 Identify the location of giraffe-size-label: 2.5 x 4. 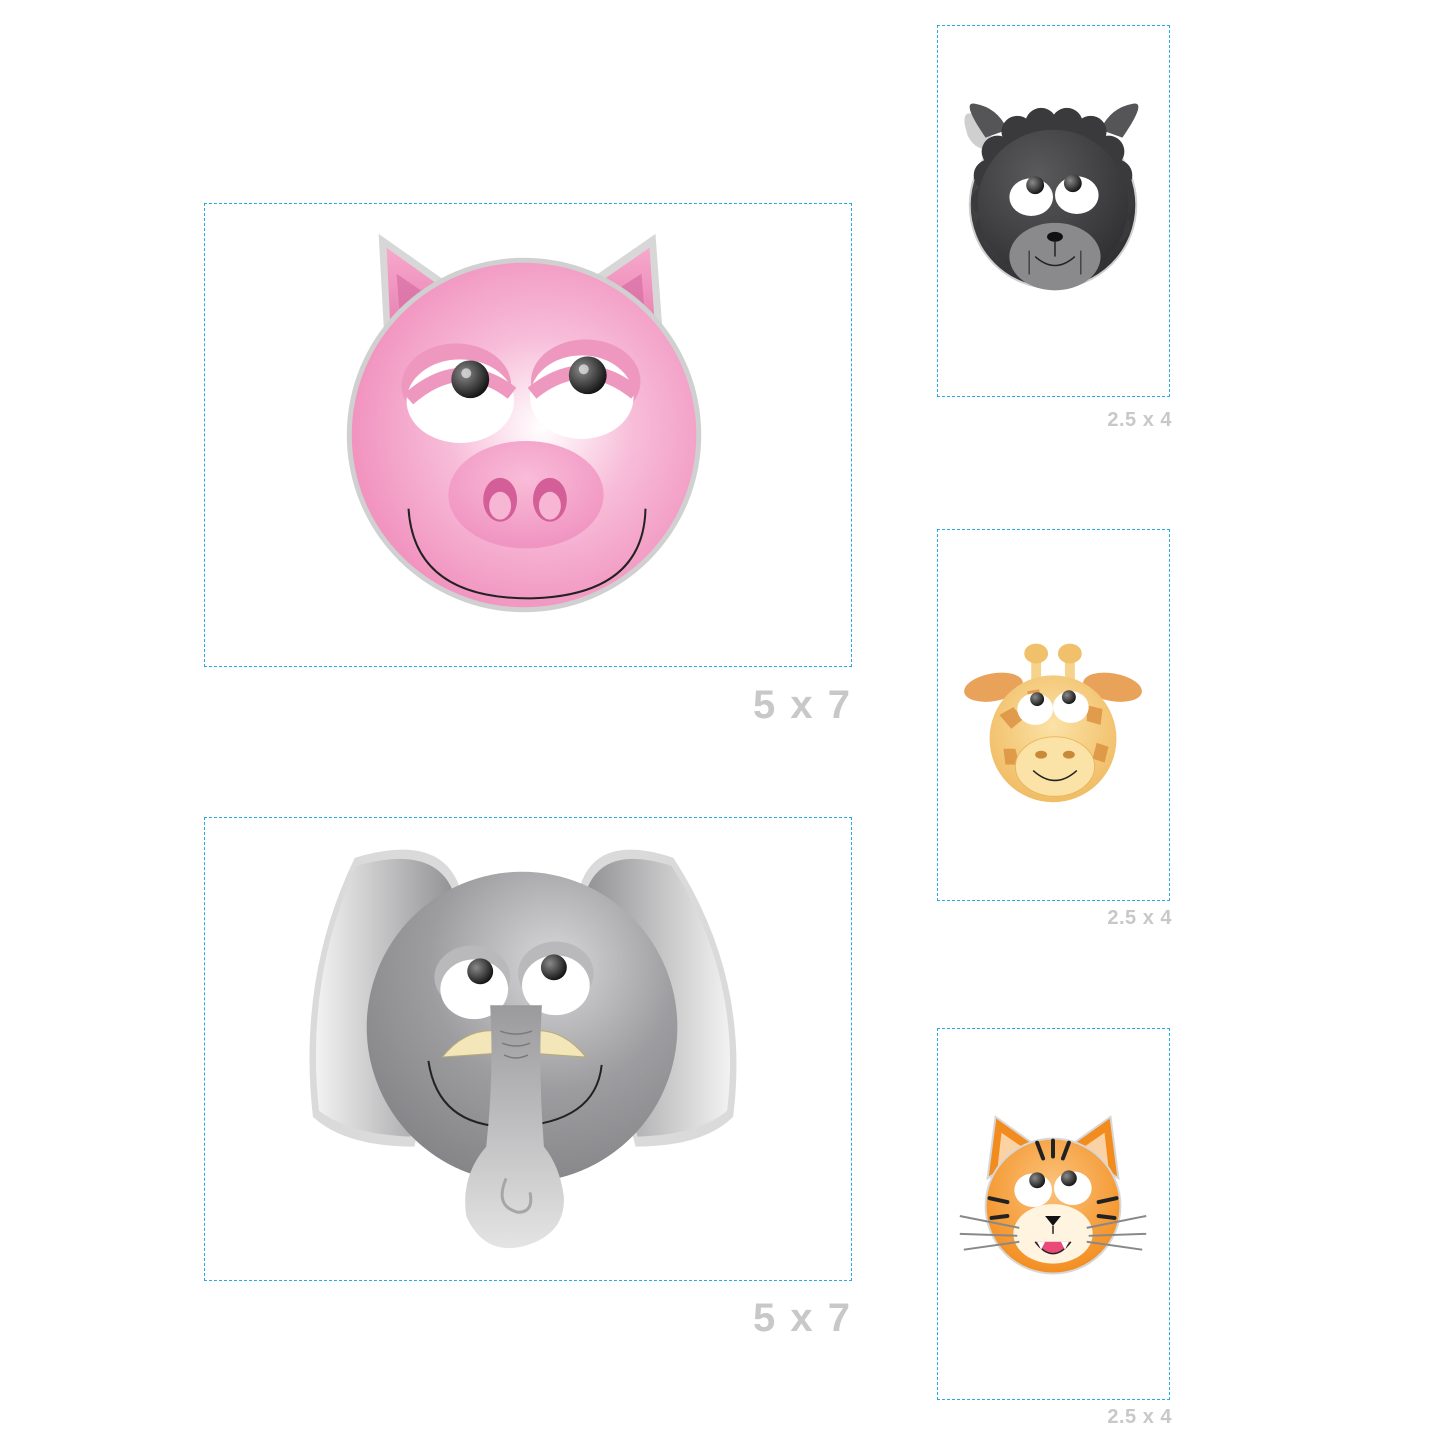
(1139, 918).